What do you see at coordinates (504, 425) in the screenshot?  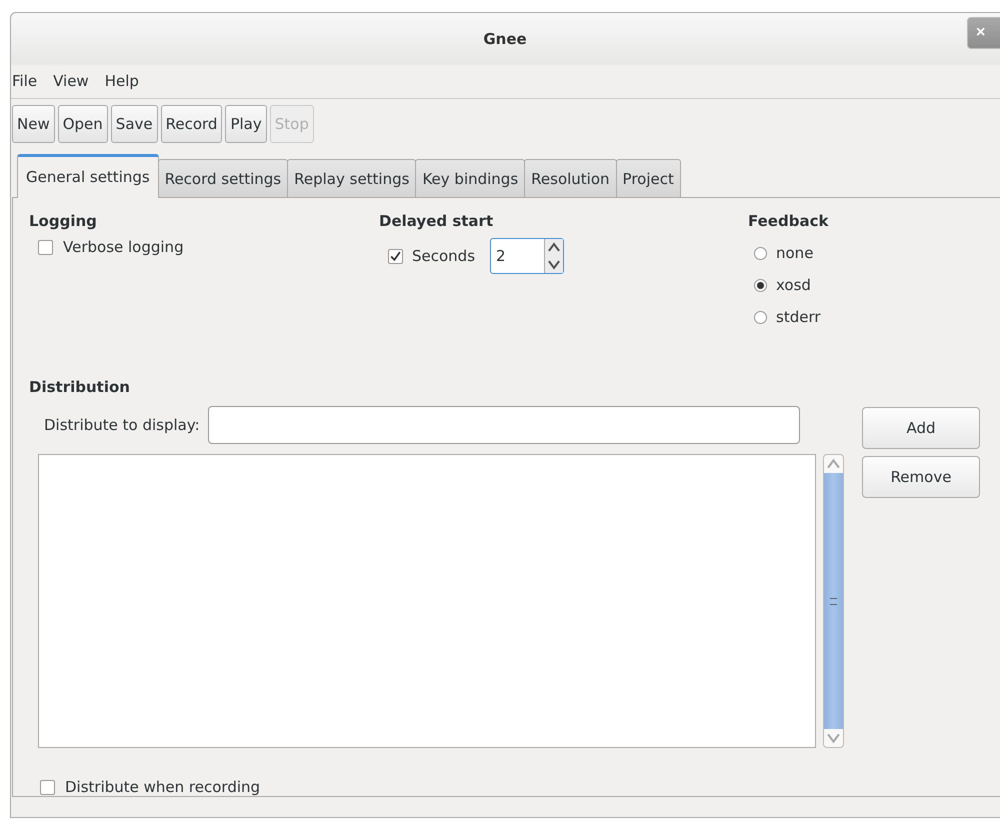 I see `input-field` at bounding box center [504, 425].